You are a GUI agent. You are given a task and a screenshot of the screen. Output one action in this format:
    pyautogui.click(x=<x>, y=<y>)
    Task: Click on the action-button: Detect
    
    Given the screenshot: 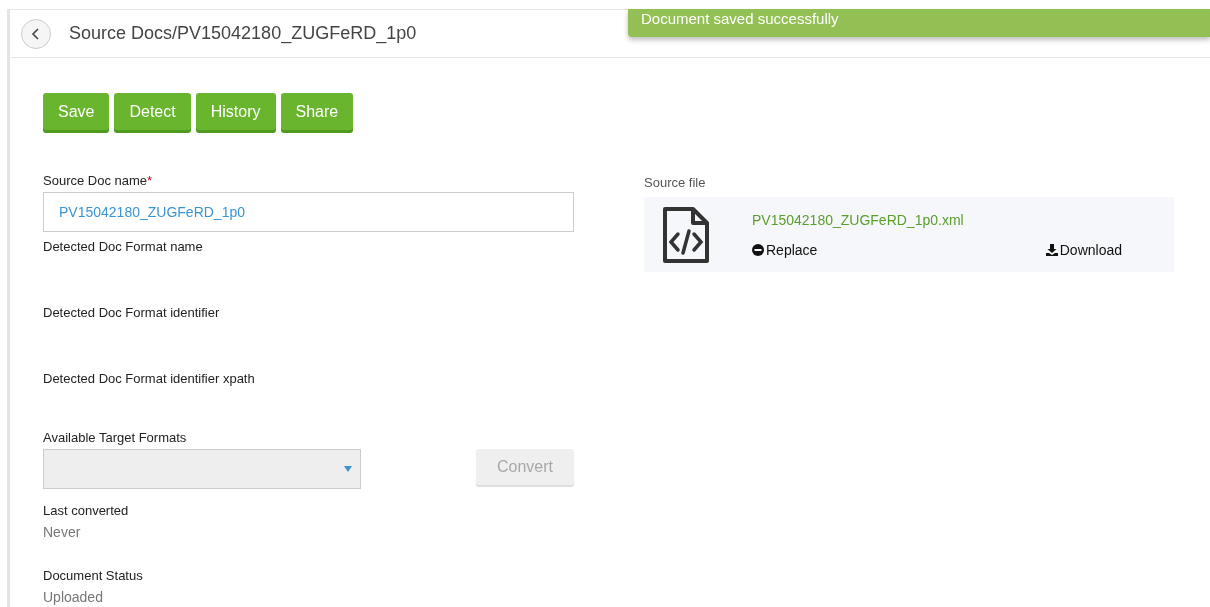 What is the action you would take?
    pyautogui.click(x=152, y=111)
    